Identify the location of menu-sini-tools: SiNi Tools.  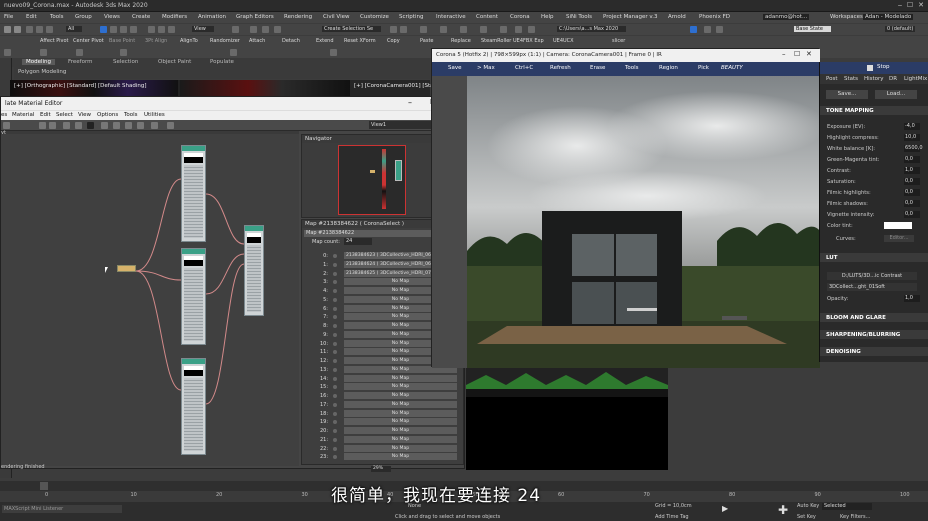
(579, 17).